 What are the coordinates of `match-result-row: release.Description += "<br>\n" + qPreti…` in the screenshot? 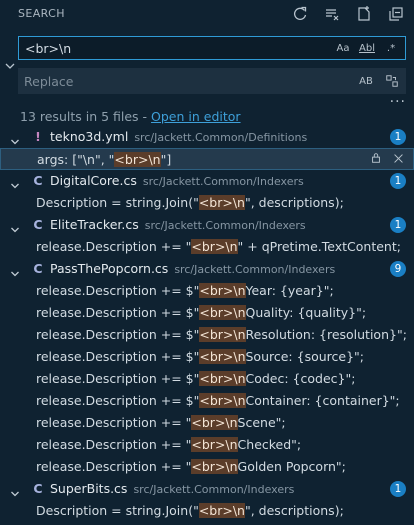 It's located at (207, 247).